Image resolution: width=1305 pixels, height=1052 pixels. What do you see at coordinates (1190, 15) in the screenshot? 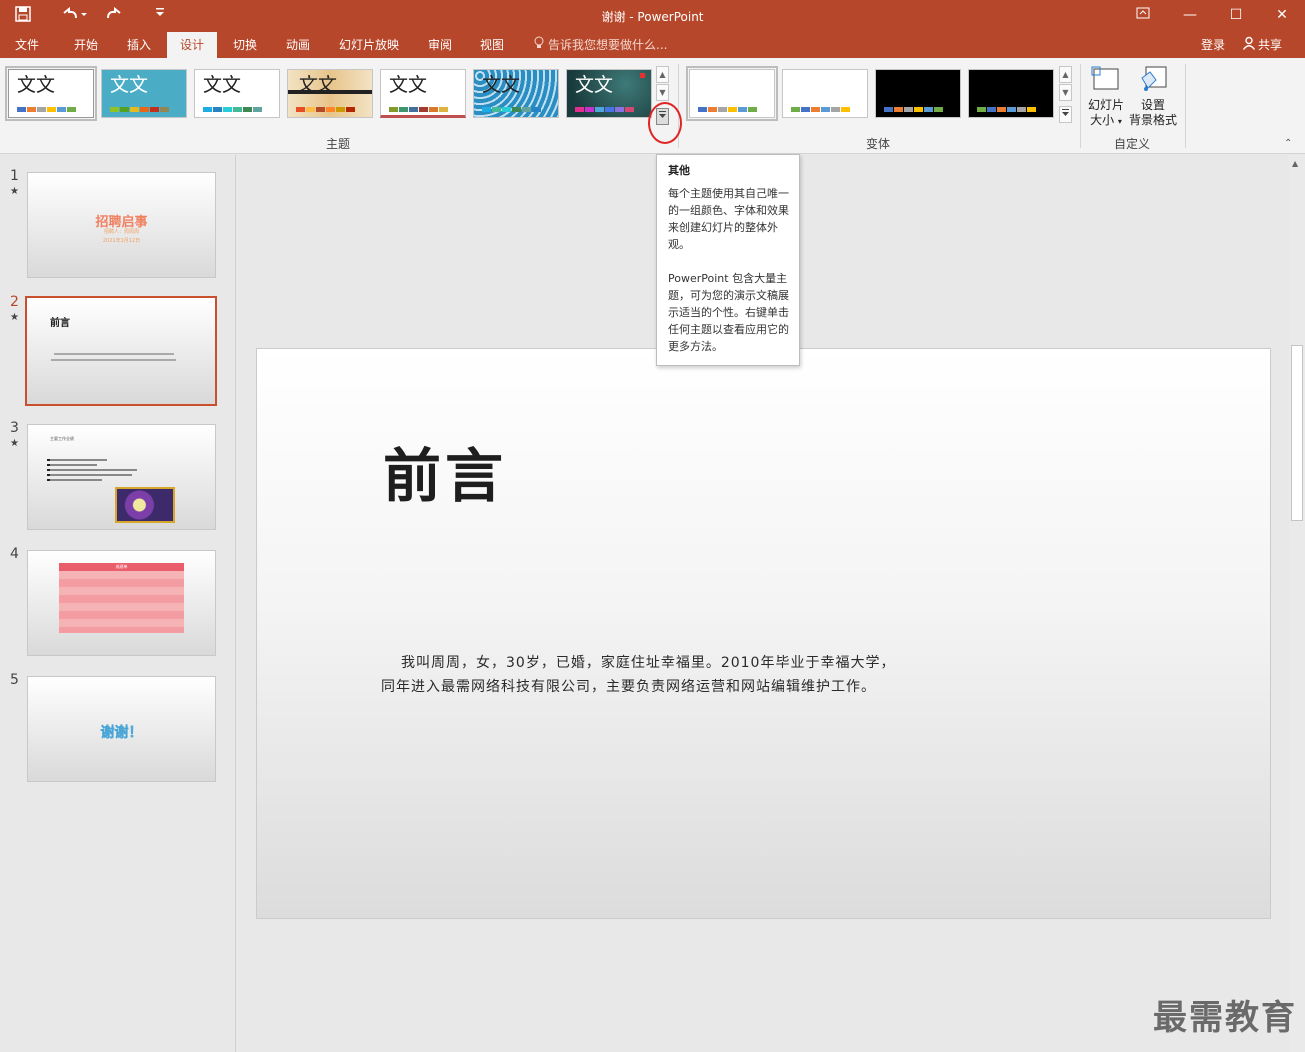
I see `minimize-button: —` at bounding box center [1190, 15].